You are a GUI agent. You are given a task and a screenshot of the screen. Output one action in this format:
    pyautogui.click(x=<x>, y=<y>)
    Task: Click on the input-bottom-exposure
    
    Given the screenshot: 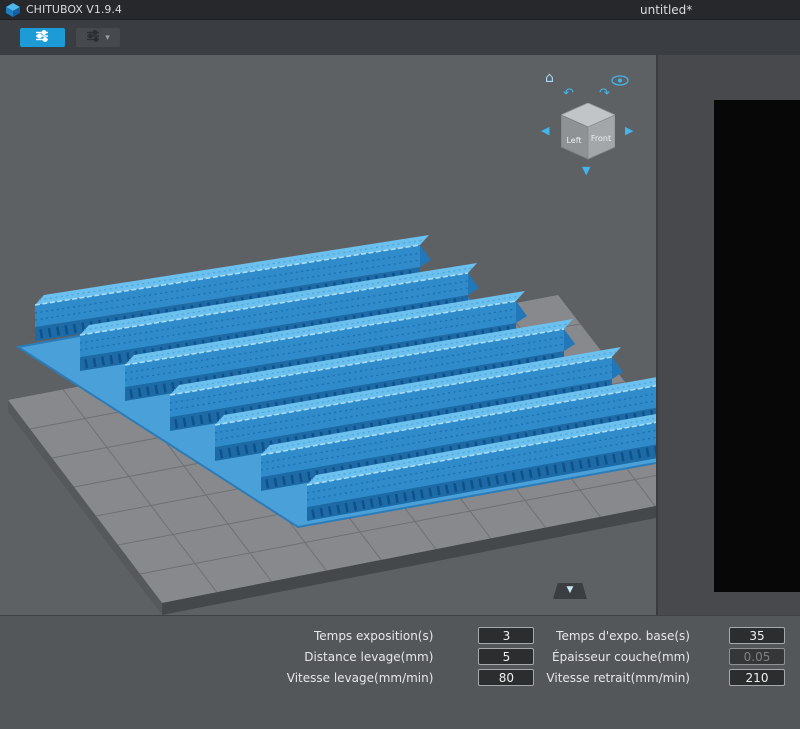 What is the action you would take?
    pyautogui.click(x=757, y=635)
    